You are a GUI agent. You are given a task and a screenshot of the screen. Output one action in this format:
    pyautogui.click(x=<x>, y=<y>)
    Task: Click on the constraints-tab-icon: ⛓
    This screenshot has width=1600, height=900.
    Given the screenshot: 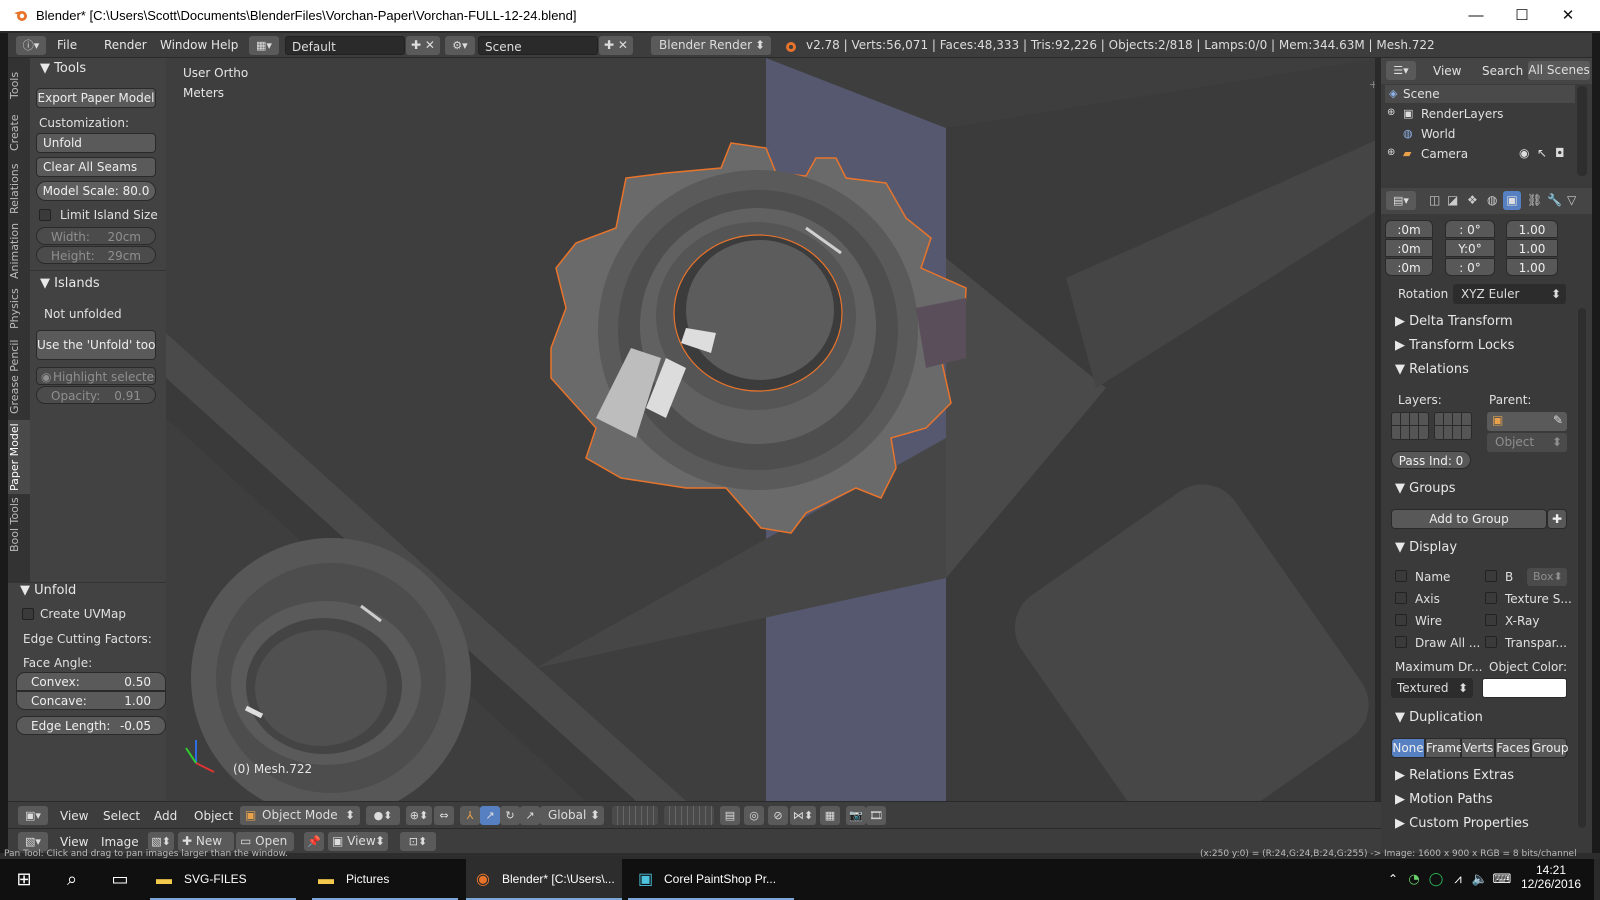 What is the action you would take?
    pyautogui.click(x=1534, y=200)
    